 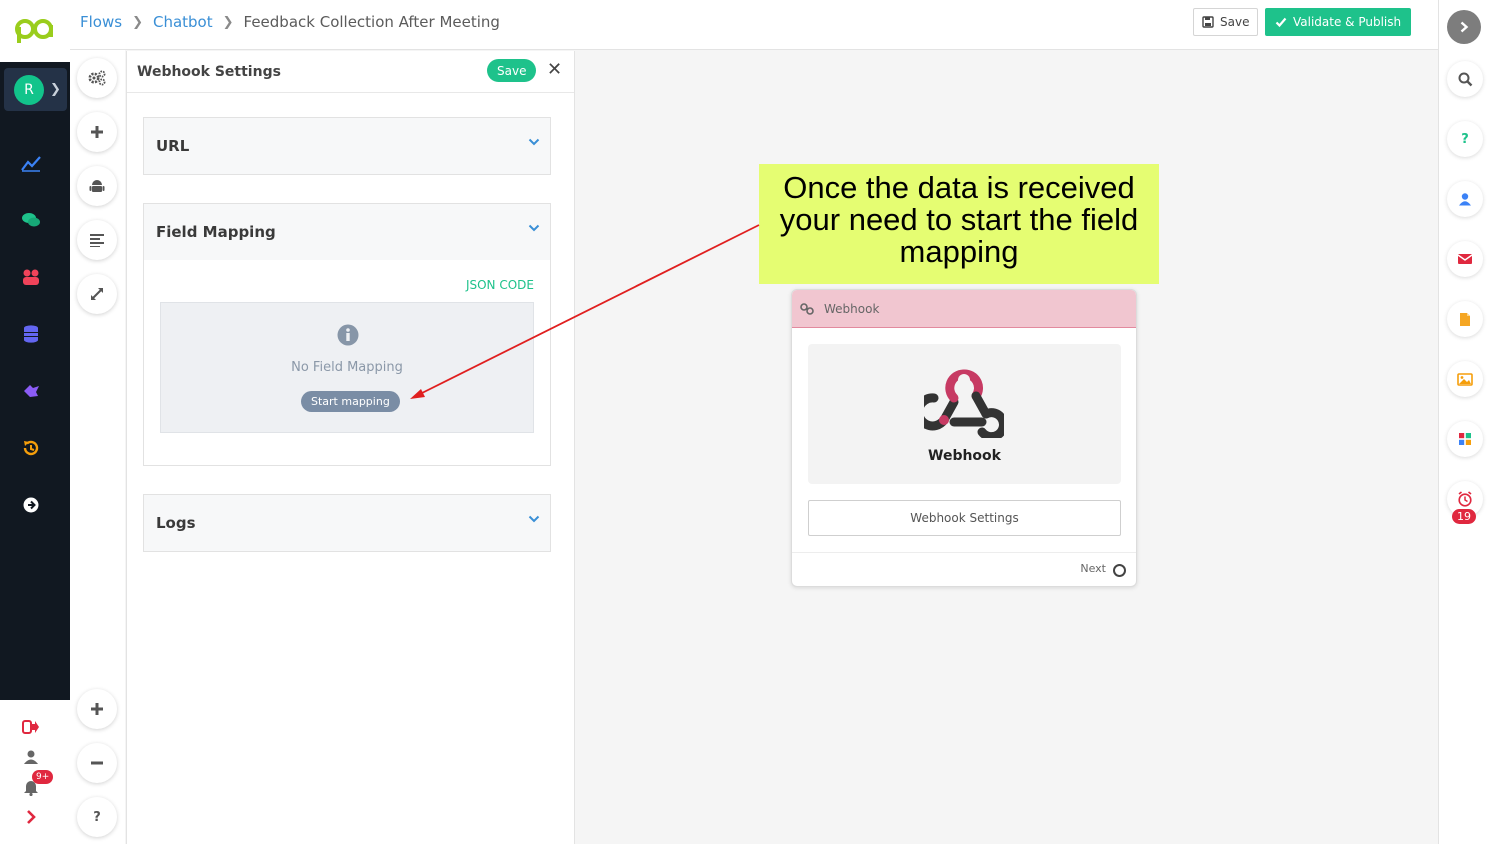 I want to click on profile-button, so click(x=1465, y=199).